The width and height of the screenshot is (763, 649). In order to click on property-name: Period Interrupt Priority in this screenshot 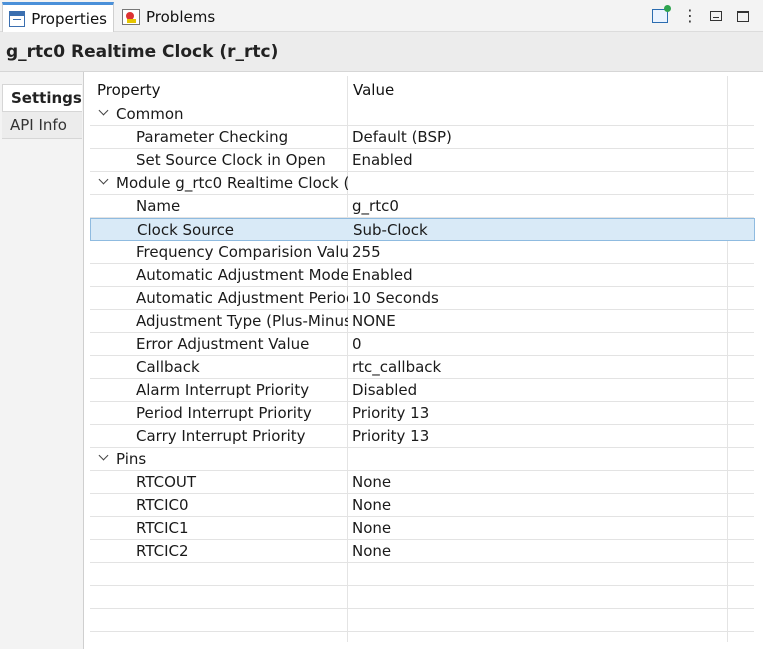, I will do `click(224, 413)`.